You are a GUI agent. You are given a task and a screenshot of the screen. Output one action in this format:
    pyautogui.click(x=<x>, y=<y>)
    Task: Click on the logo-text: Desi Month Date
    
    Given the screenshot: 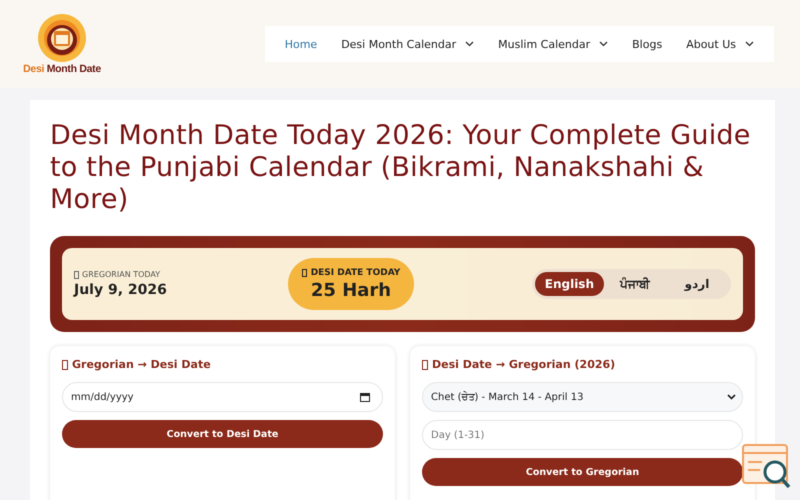 What is the action you would take?
    pyautogui.click(x=62, y=69)
    